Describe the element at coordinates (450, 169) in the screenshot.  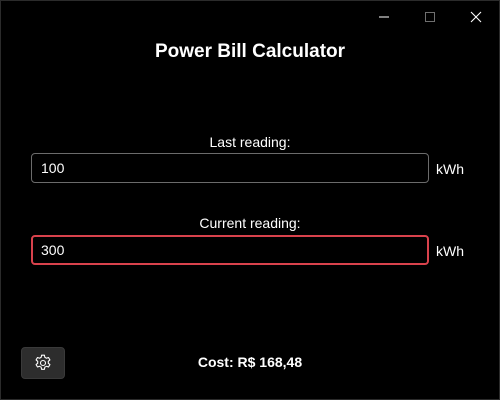
I see `last-reading-unit: kWh` at that location.